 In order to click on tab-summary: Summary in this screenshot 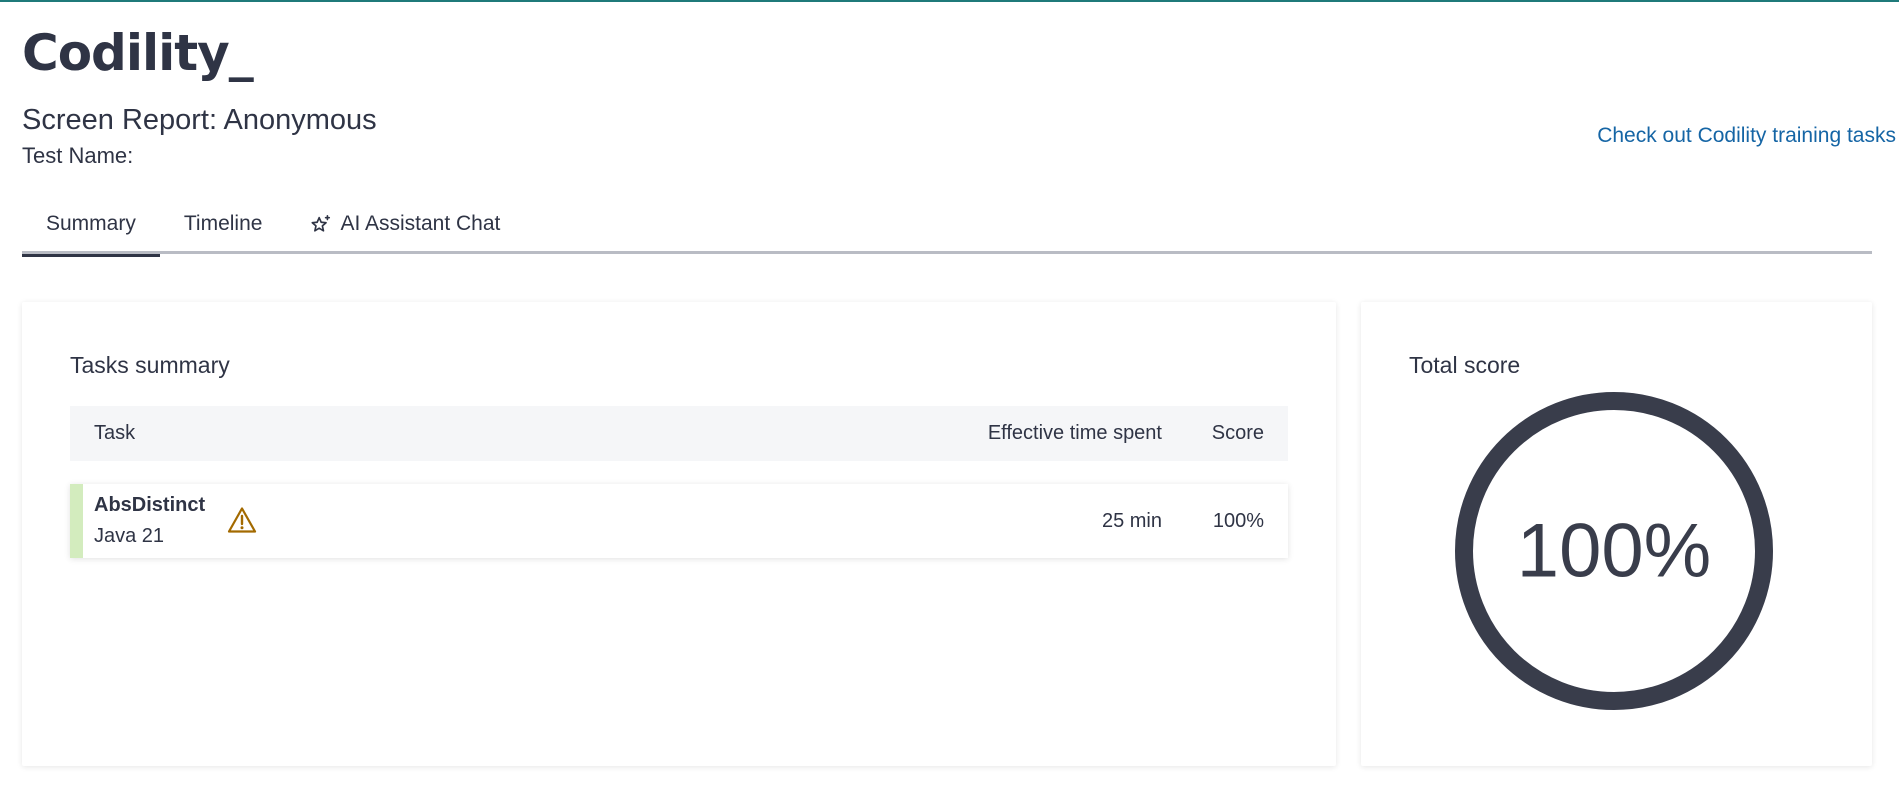, I will do `click(91, 228)`.